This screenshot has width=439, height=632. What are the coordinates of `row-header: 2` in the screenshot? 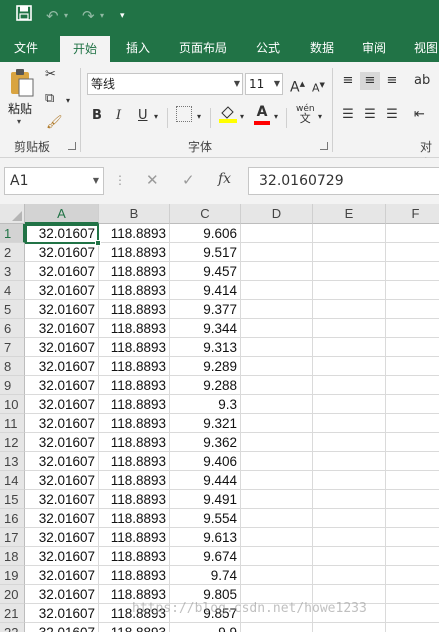 It's located at (12, 252).